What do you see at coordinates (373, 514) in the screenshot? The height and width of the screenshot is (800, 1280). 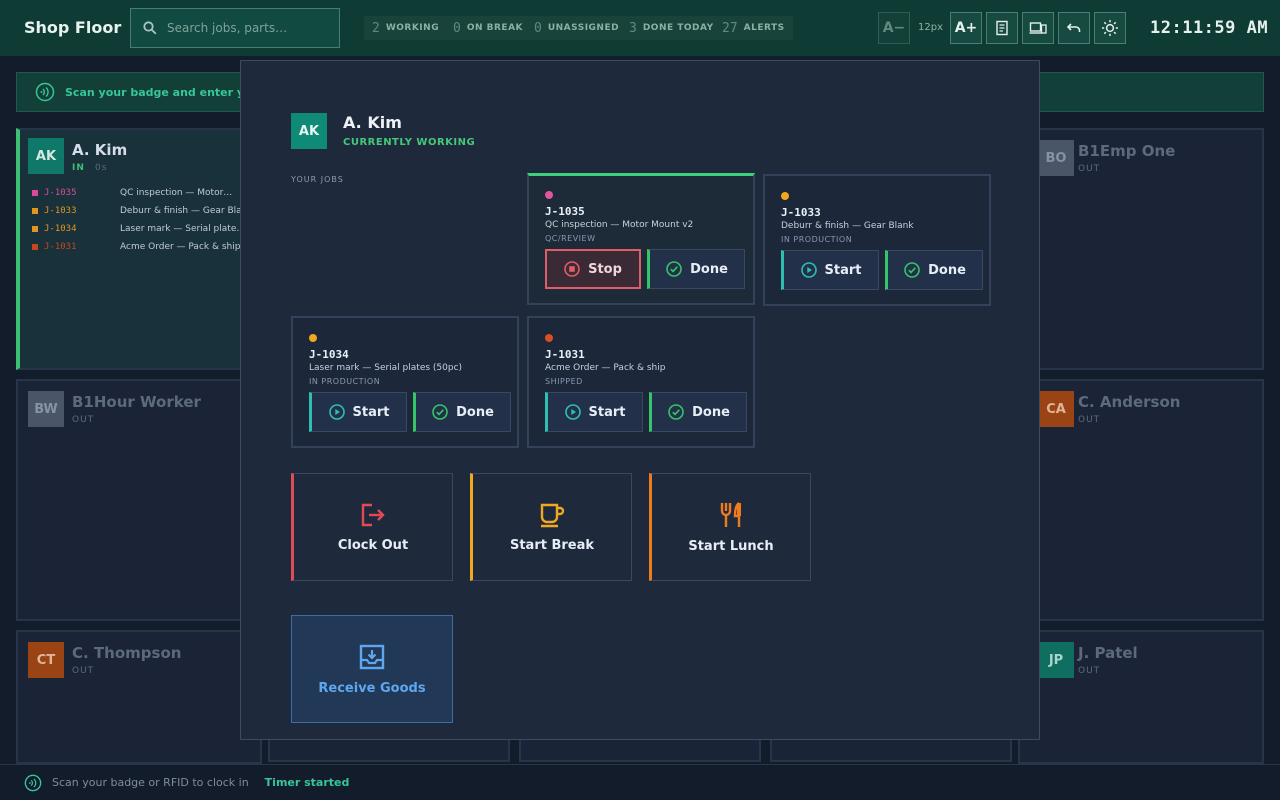 I see `logout-icon` at bounding box center [373, 514].